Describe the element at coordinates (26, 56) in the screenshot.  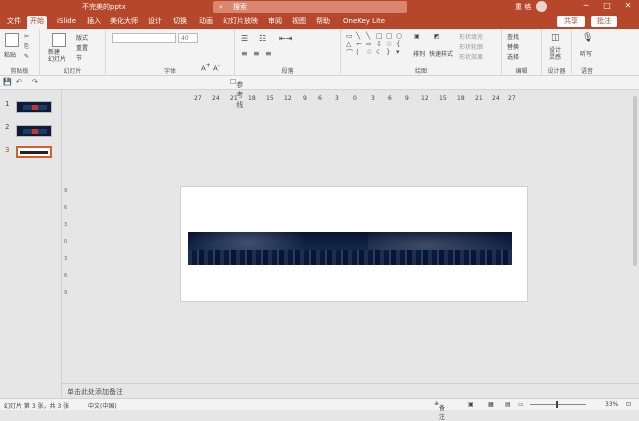
I see `format-painter-icon: ✎` at that location.